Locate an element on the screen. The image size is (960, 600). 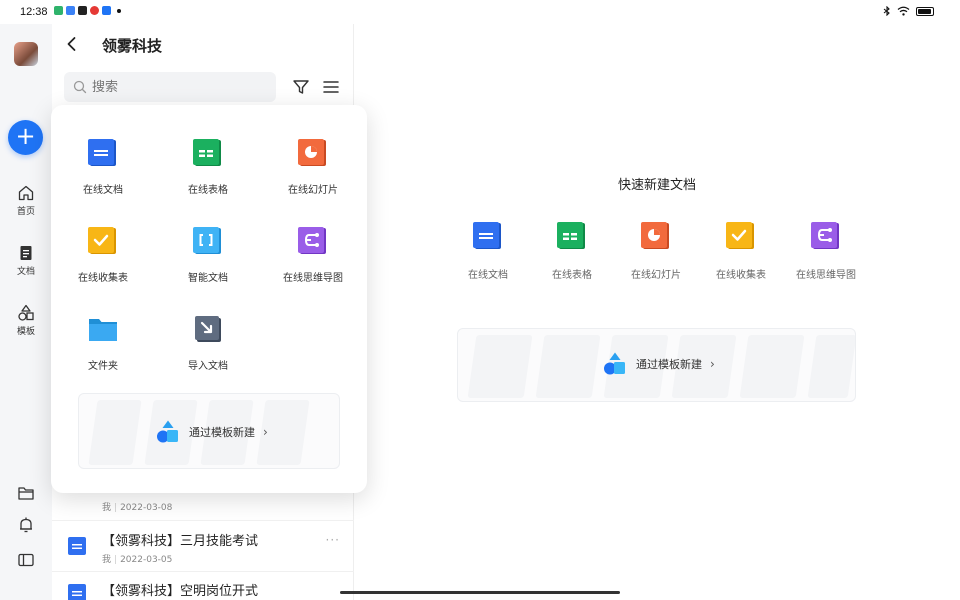
menu-item-label: 在线幻灯片 is located at coordinates (313, 190).